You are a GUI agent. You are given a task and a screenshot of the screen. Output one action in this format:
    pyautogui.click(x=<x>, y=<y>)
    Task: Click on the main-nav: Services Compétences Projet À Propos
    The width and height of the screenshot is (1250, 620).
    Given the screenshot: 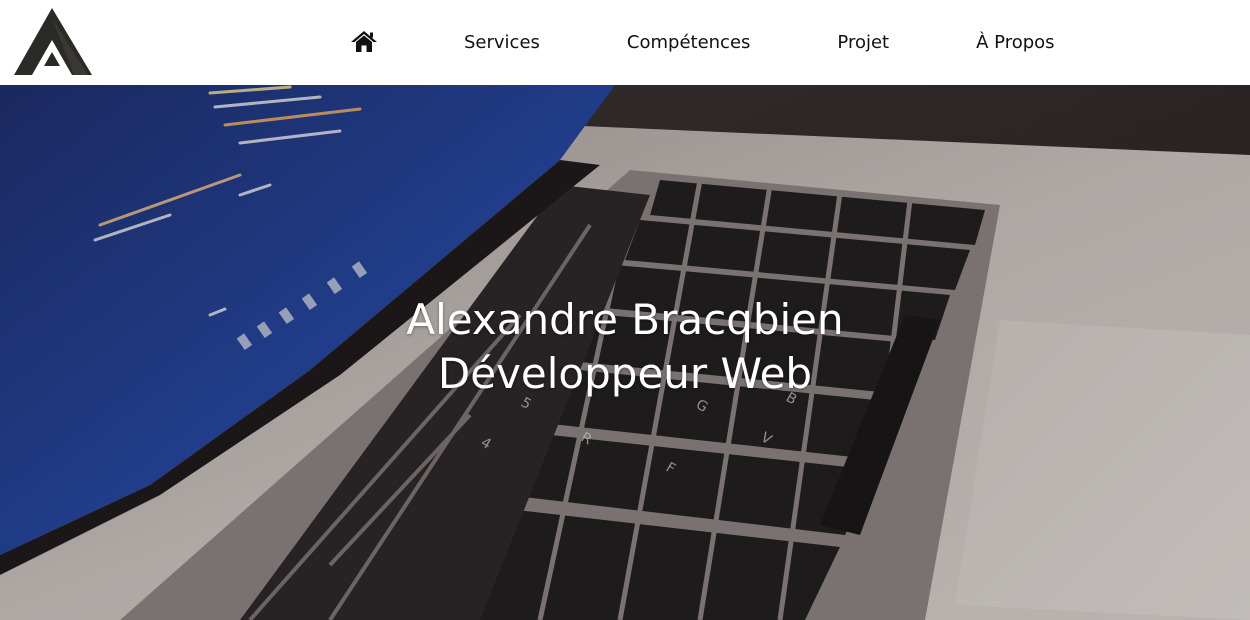 What is the action you would take?
    pyautogui.click(x=703, y=42)
    